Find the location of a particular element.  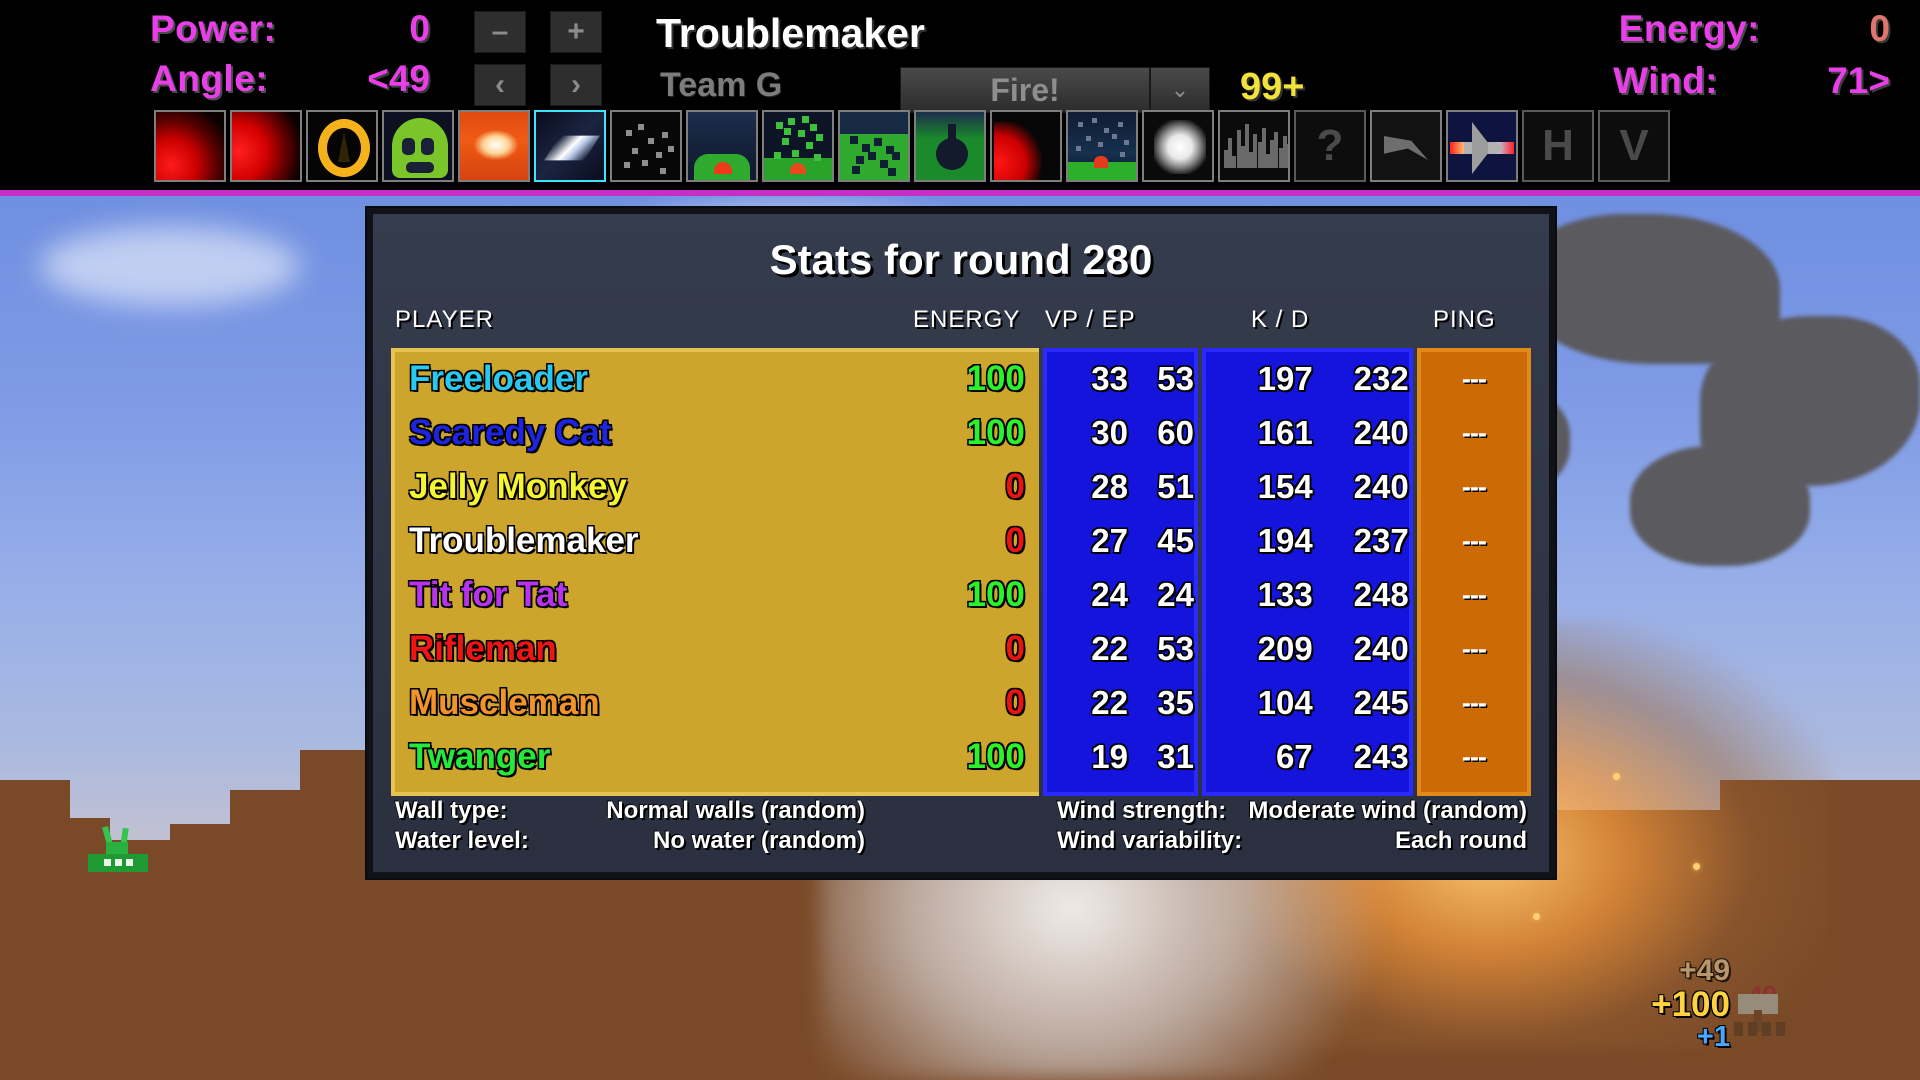

vp-ep-cell: 33 53 is located at coordinates (1142, 378).